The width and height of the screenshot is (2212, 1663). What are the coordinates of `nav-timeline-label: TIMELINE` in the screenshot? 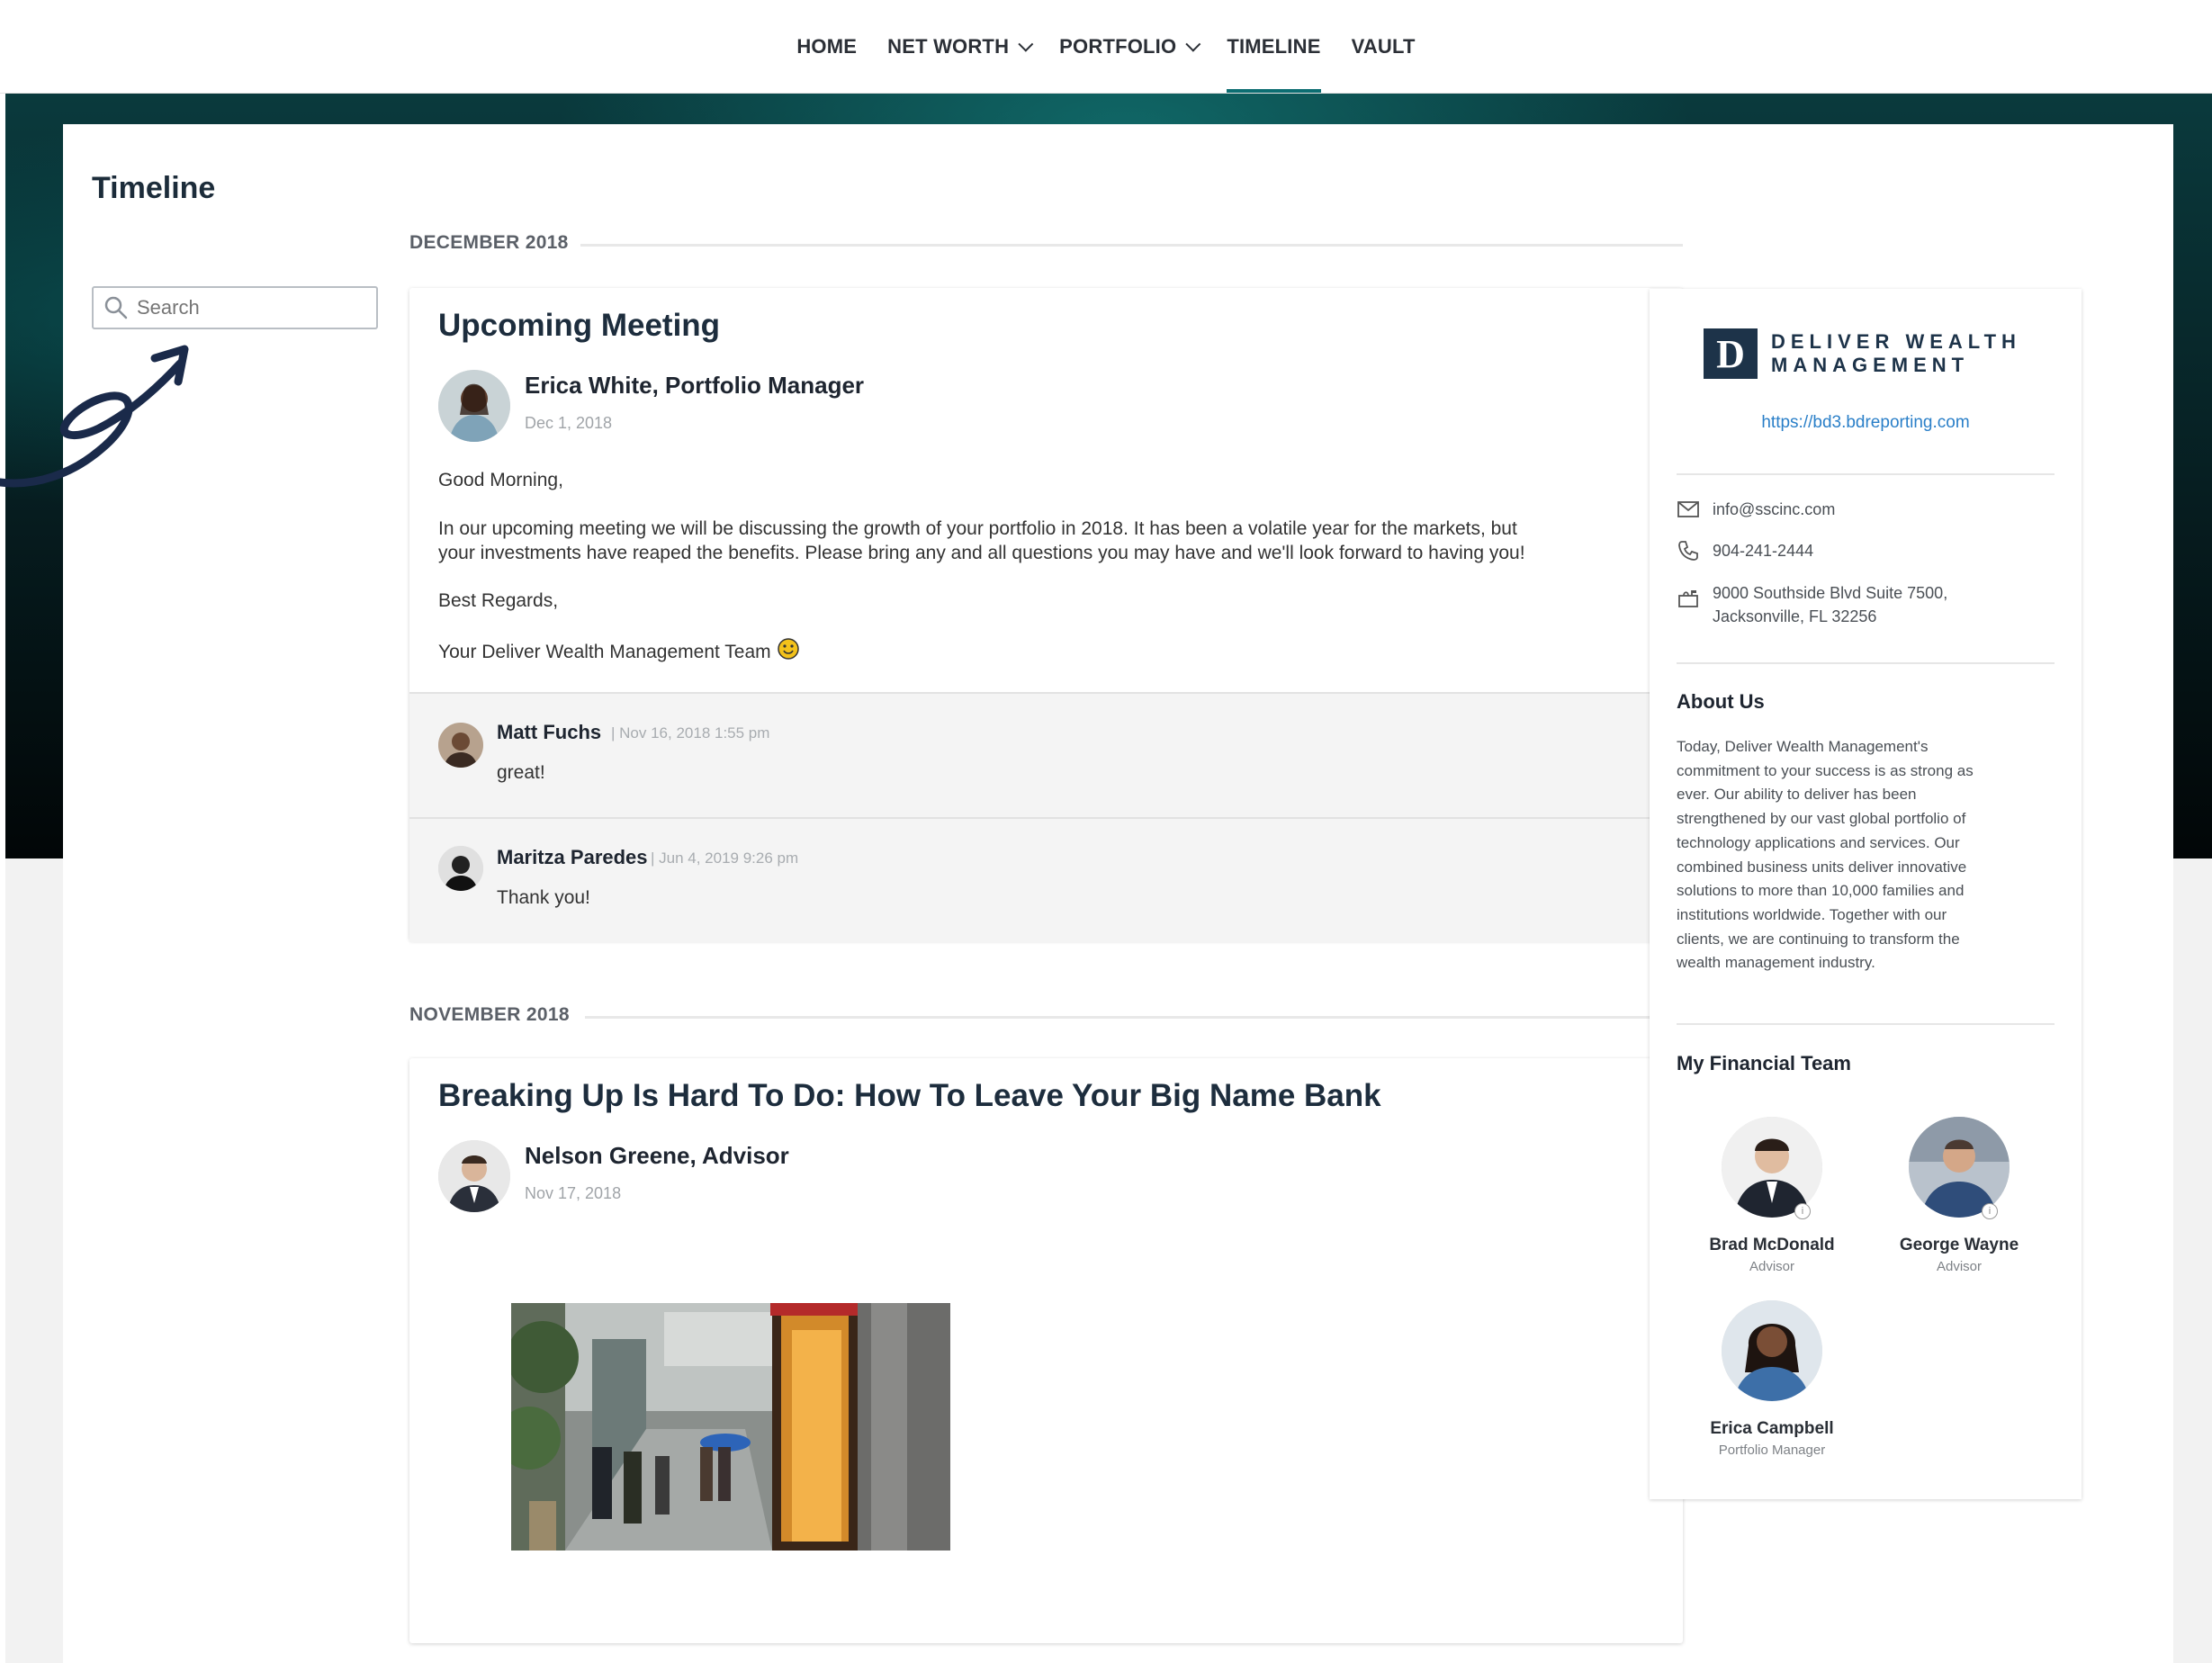 It's located at (1274, 46).